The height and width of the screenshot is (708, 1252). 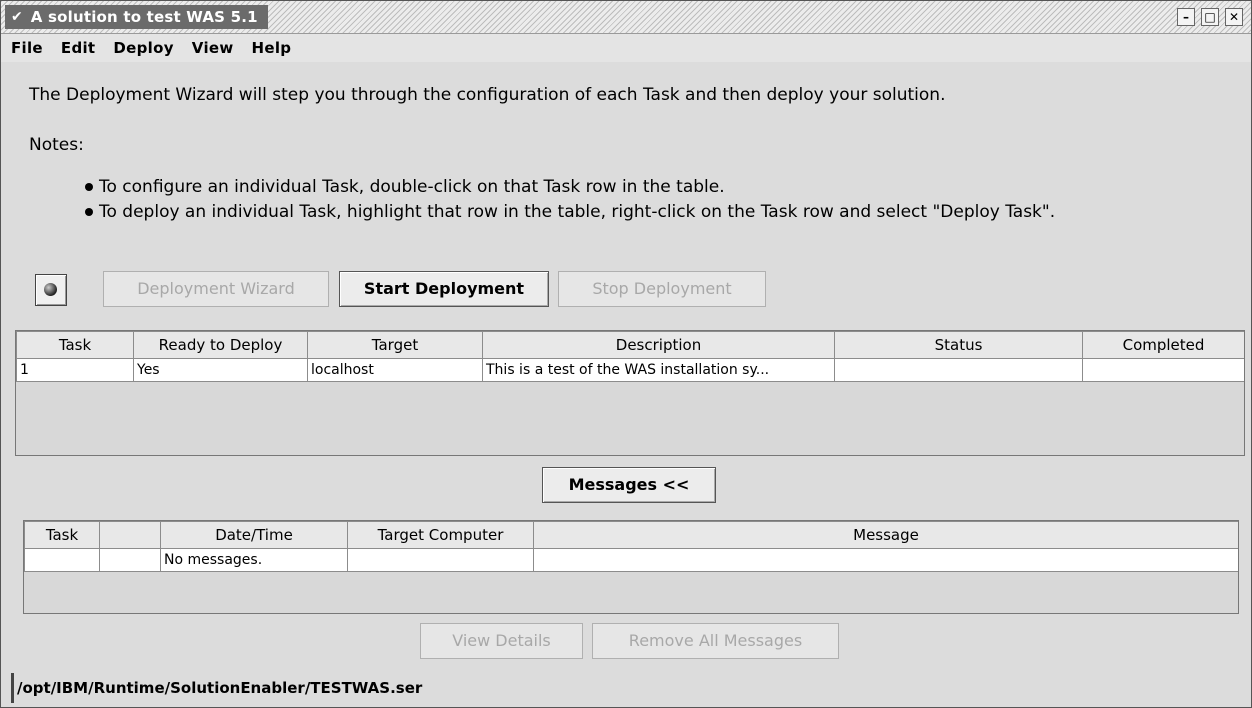 What do you see at coordinates (62, 560) in the screenshot?
I see `msg-task-cell` at bounding box center [62, 560].